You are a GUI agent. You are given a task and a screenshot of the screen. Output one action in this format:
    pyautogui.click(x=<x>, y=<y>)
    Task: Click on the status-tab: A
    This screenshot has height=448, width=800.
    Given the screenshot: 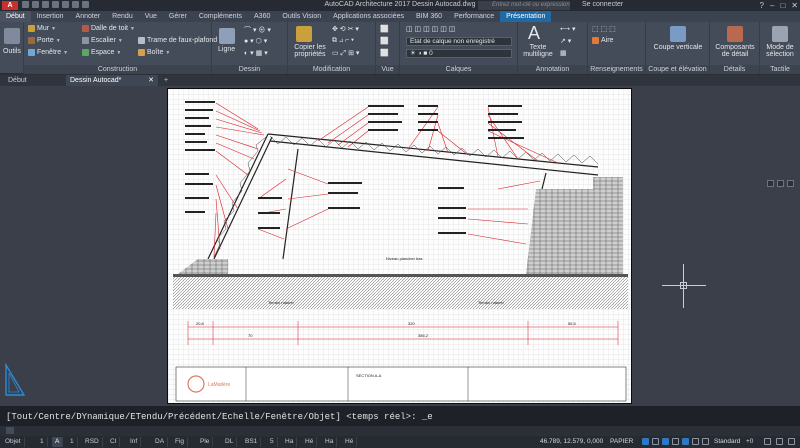 What is the action you would take?
    pyautogui.click(x=58, y=442)
    